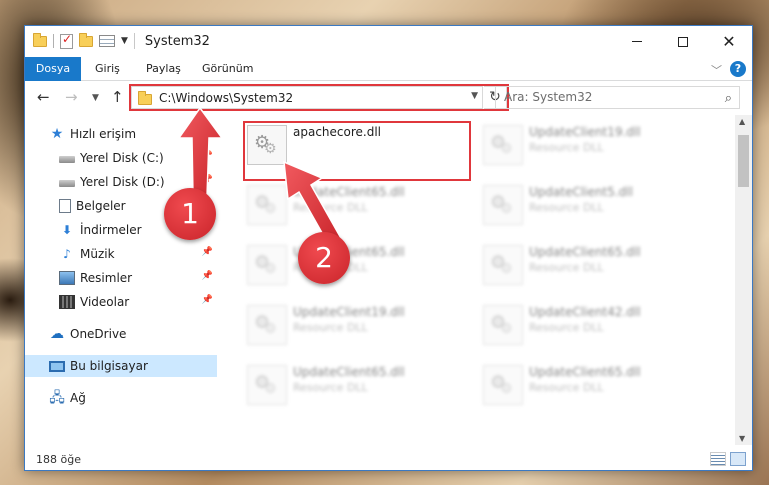 The height and width of the screenshot is (485, 769). What do you see at coordinates (190, 214) in the screenshot?
I see `step-marker-1: 1` at bounding box center [190, 214].